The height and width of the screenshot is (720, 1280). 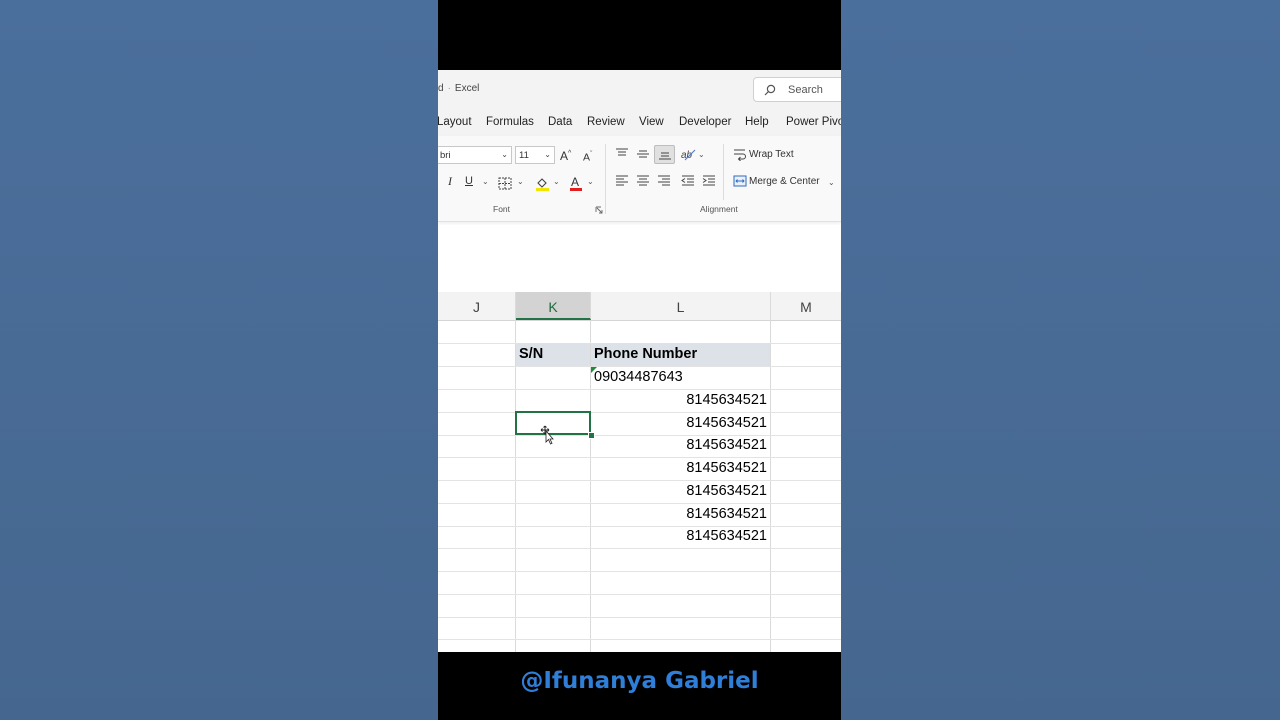 What do you see at coordinates (770, 90) in the screenshot?
I see `search-icon` at bounding box center [770, 90].